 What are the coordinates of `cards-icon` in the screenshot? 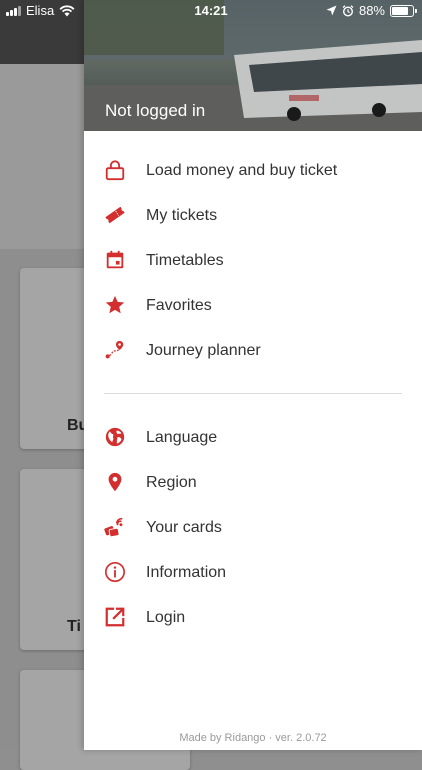 It's located at (113, 527).